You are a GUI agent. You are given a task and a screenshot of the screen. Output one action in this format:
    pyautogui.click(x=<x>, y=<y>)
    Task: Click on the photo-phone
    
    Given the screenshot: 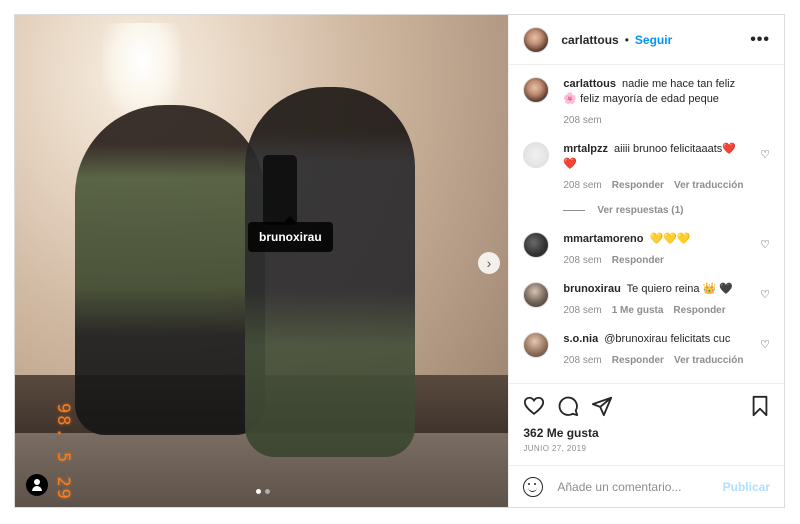 What is the action you would take?
    pyautogui.click(x=280, y=190)
    